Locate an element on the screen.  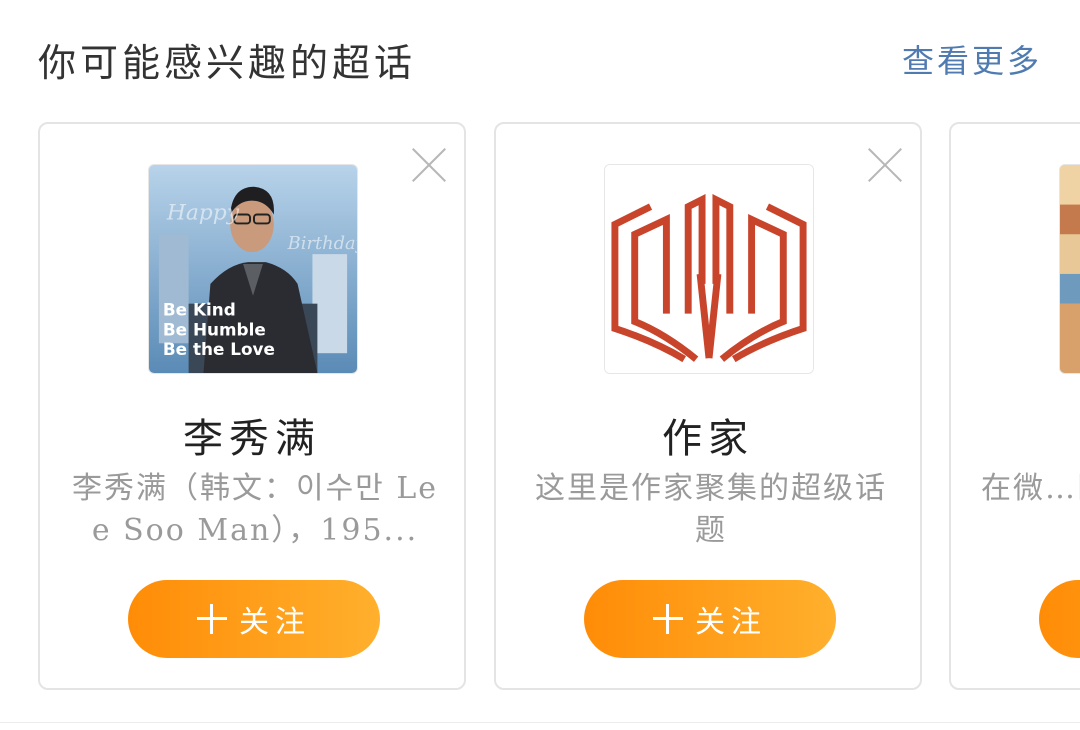
avatar-text: Be Humble is located at coordinates (214, 329).